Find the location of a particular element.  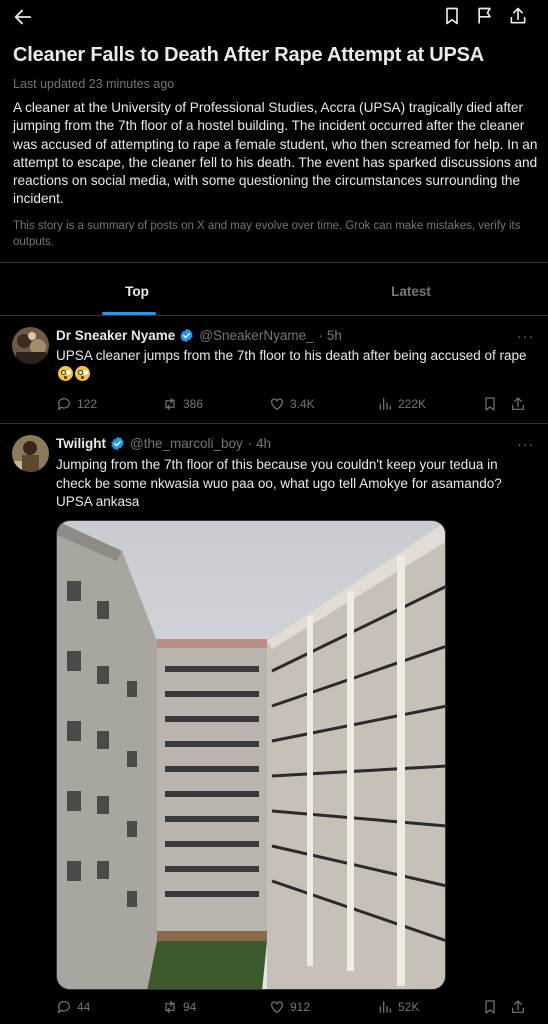

author-handle: @SneakerNyame_ is located at coordinates (256, 335).